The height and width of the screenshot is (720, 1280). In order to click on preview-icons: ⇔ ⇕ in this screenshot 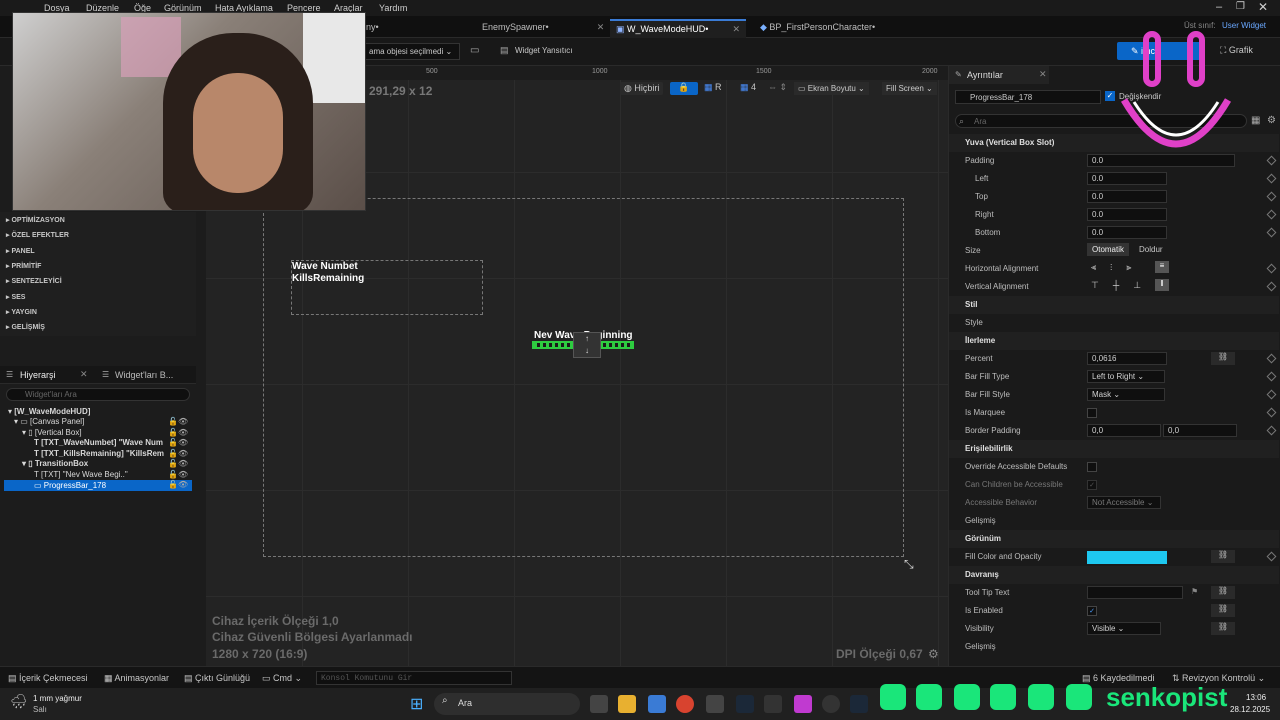, I will do `click(777, 87)`.